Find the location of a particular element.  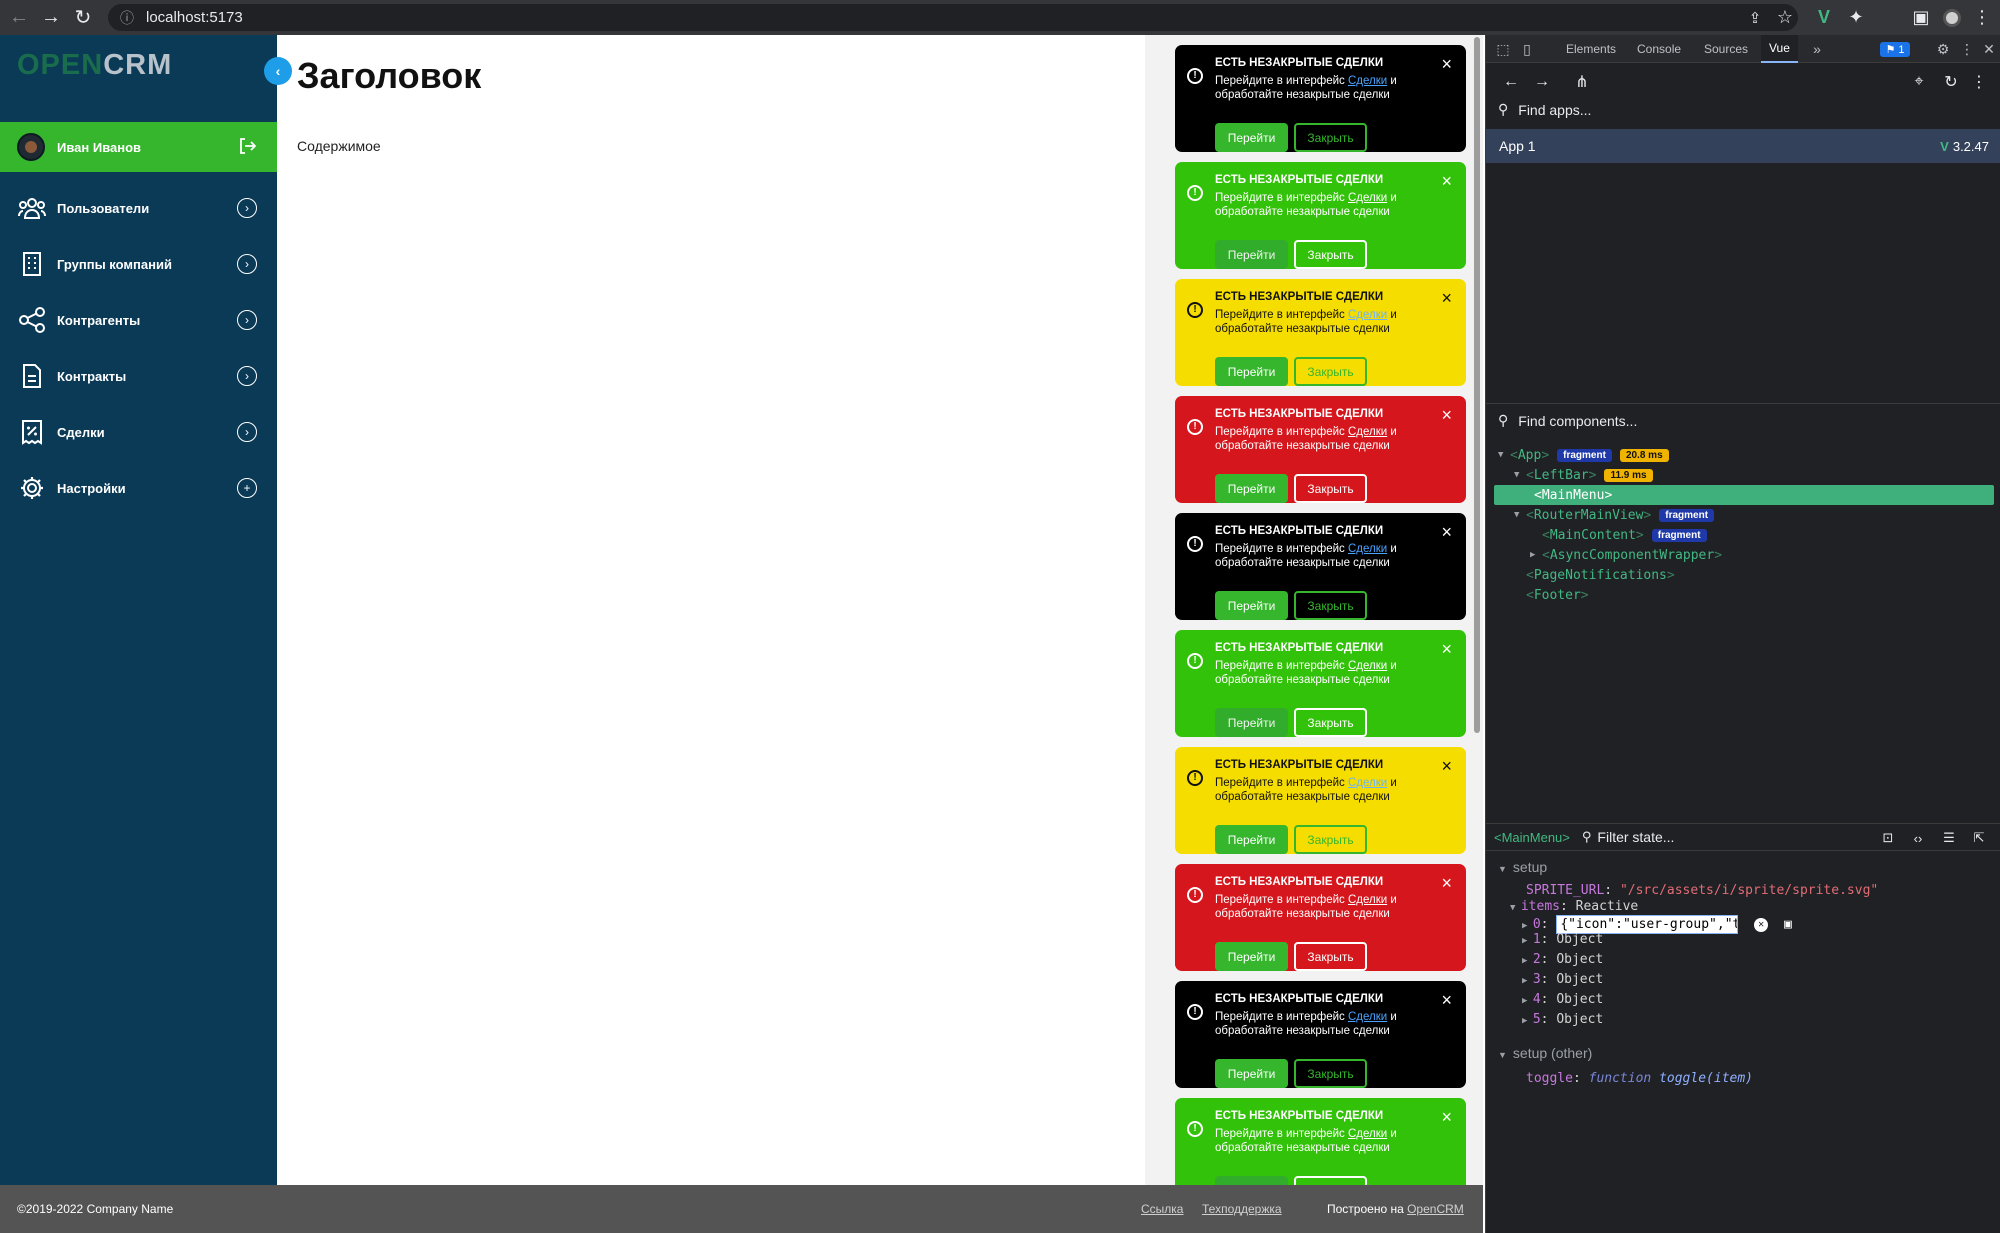

state-row-items: ▼ items: Reactive is located at coordinates (1574, 906).